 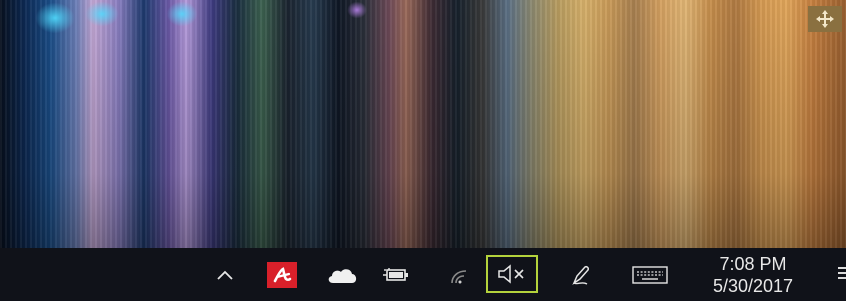 I want to click on cloud-icon, so click(x=342, y=276).